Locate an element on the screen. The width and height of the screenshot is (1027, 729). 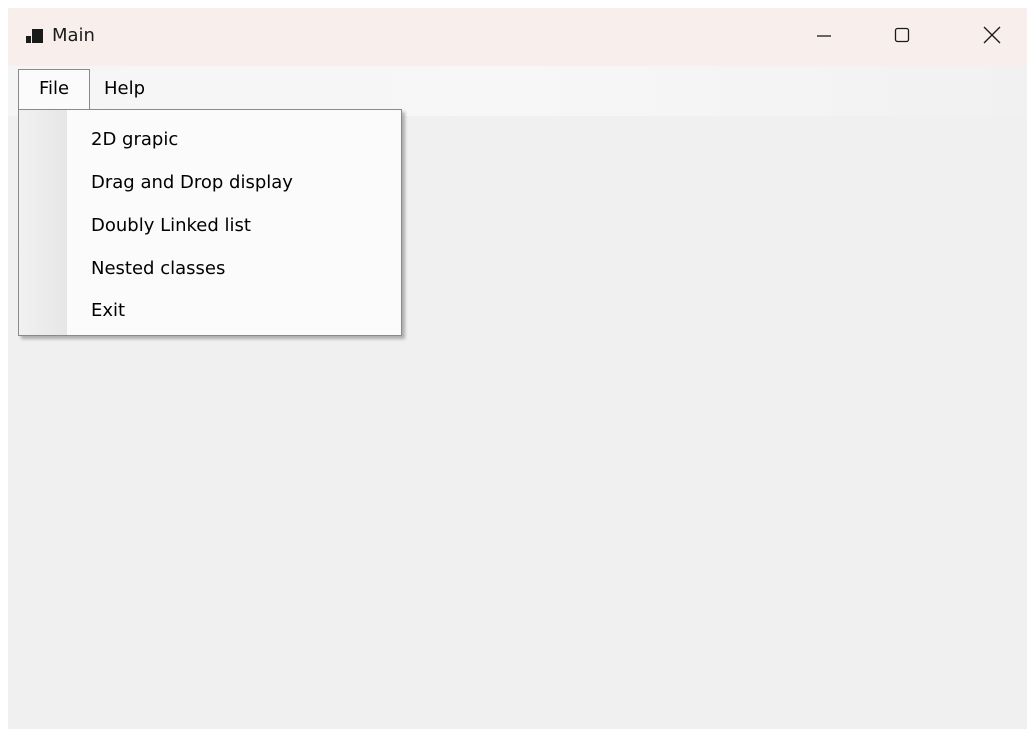
menu-item-drag-and-drop-display: Drag and Drop display is located at coordinates (192, 183).